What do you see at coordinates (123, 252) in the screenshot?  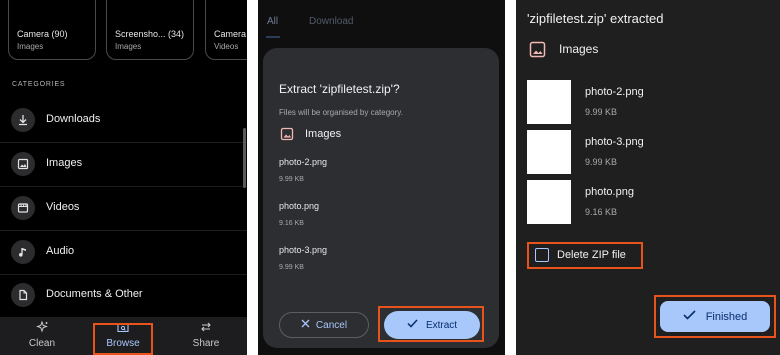 I see `category-audio: Audio` at bounding box center [123, 252].